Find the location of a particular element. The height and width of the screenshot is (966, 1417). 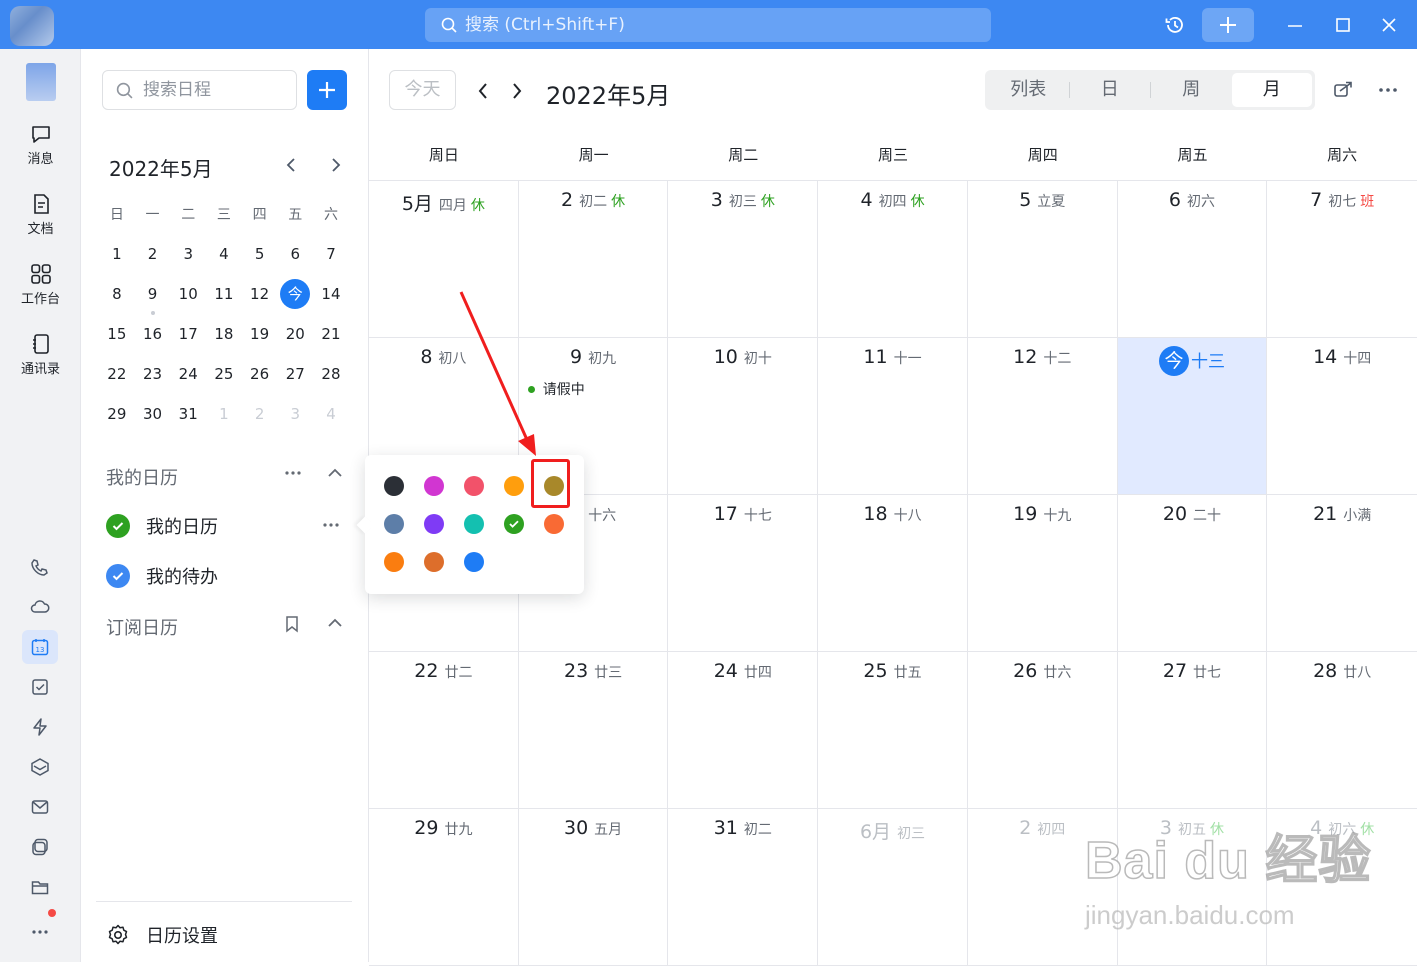

mini-day-cell: 1 is located at coordinates (117, 254).